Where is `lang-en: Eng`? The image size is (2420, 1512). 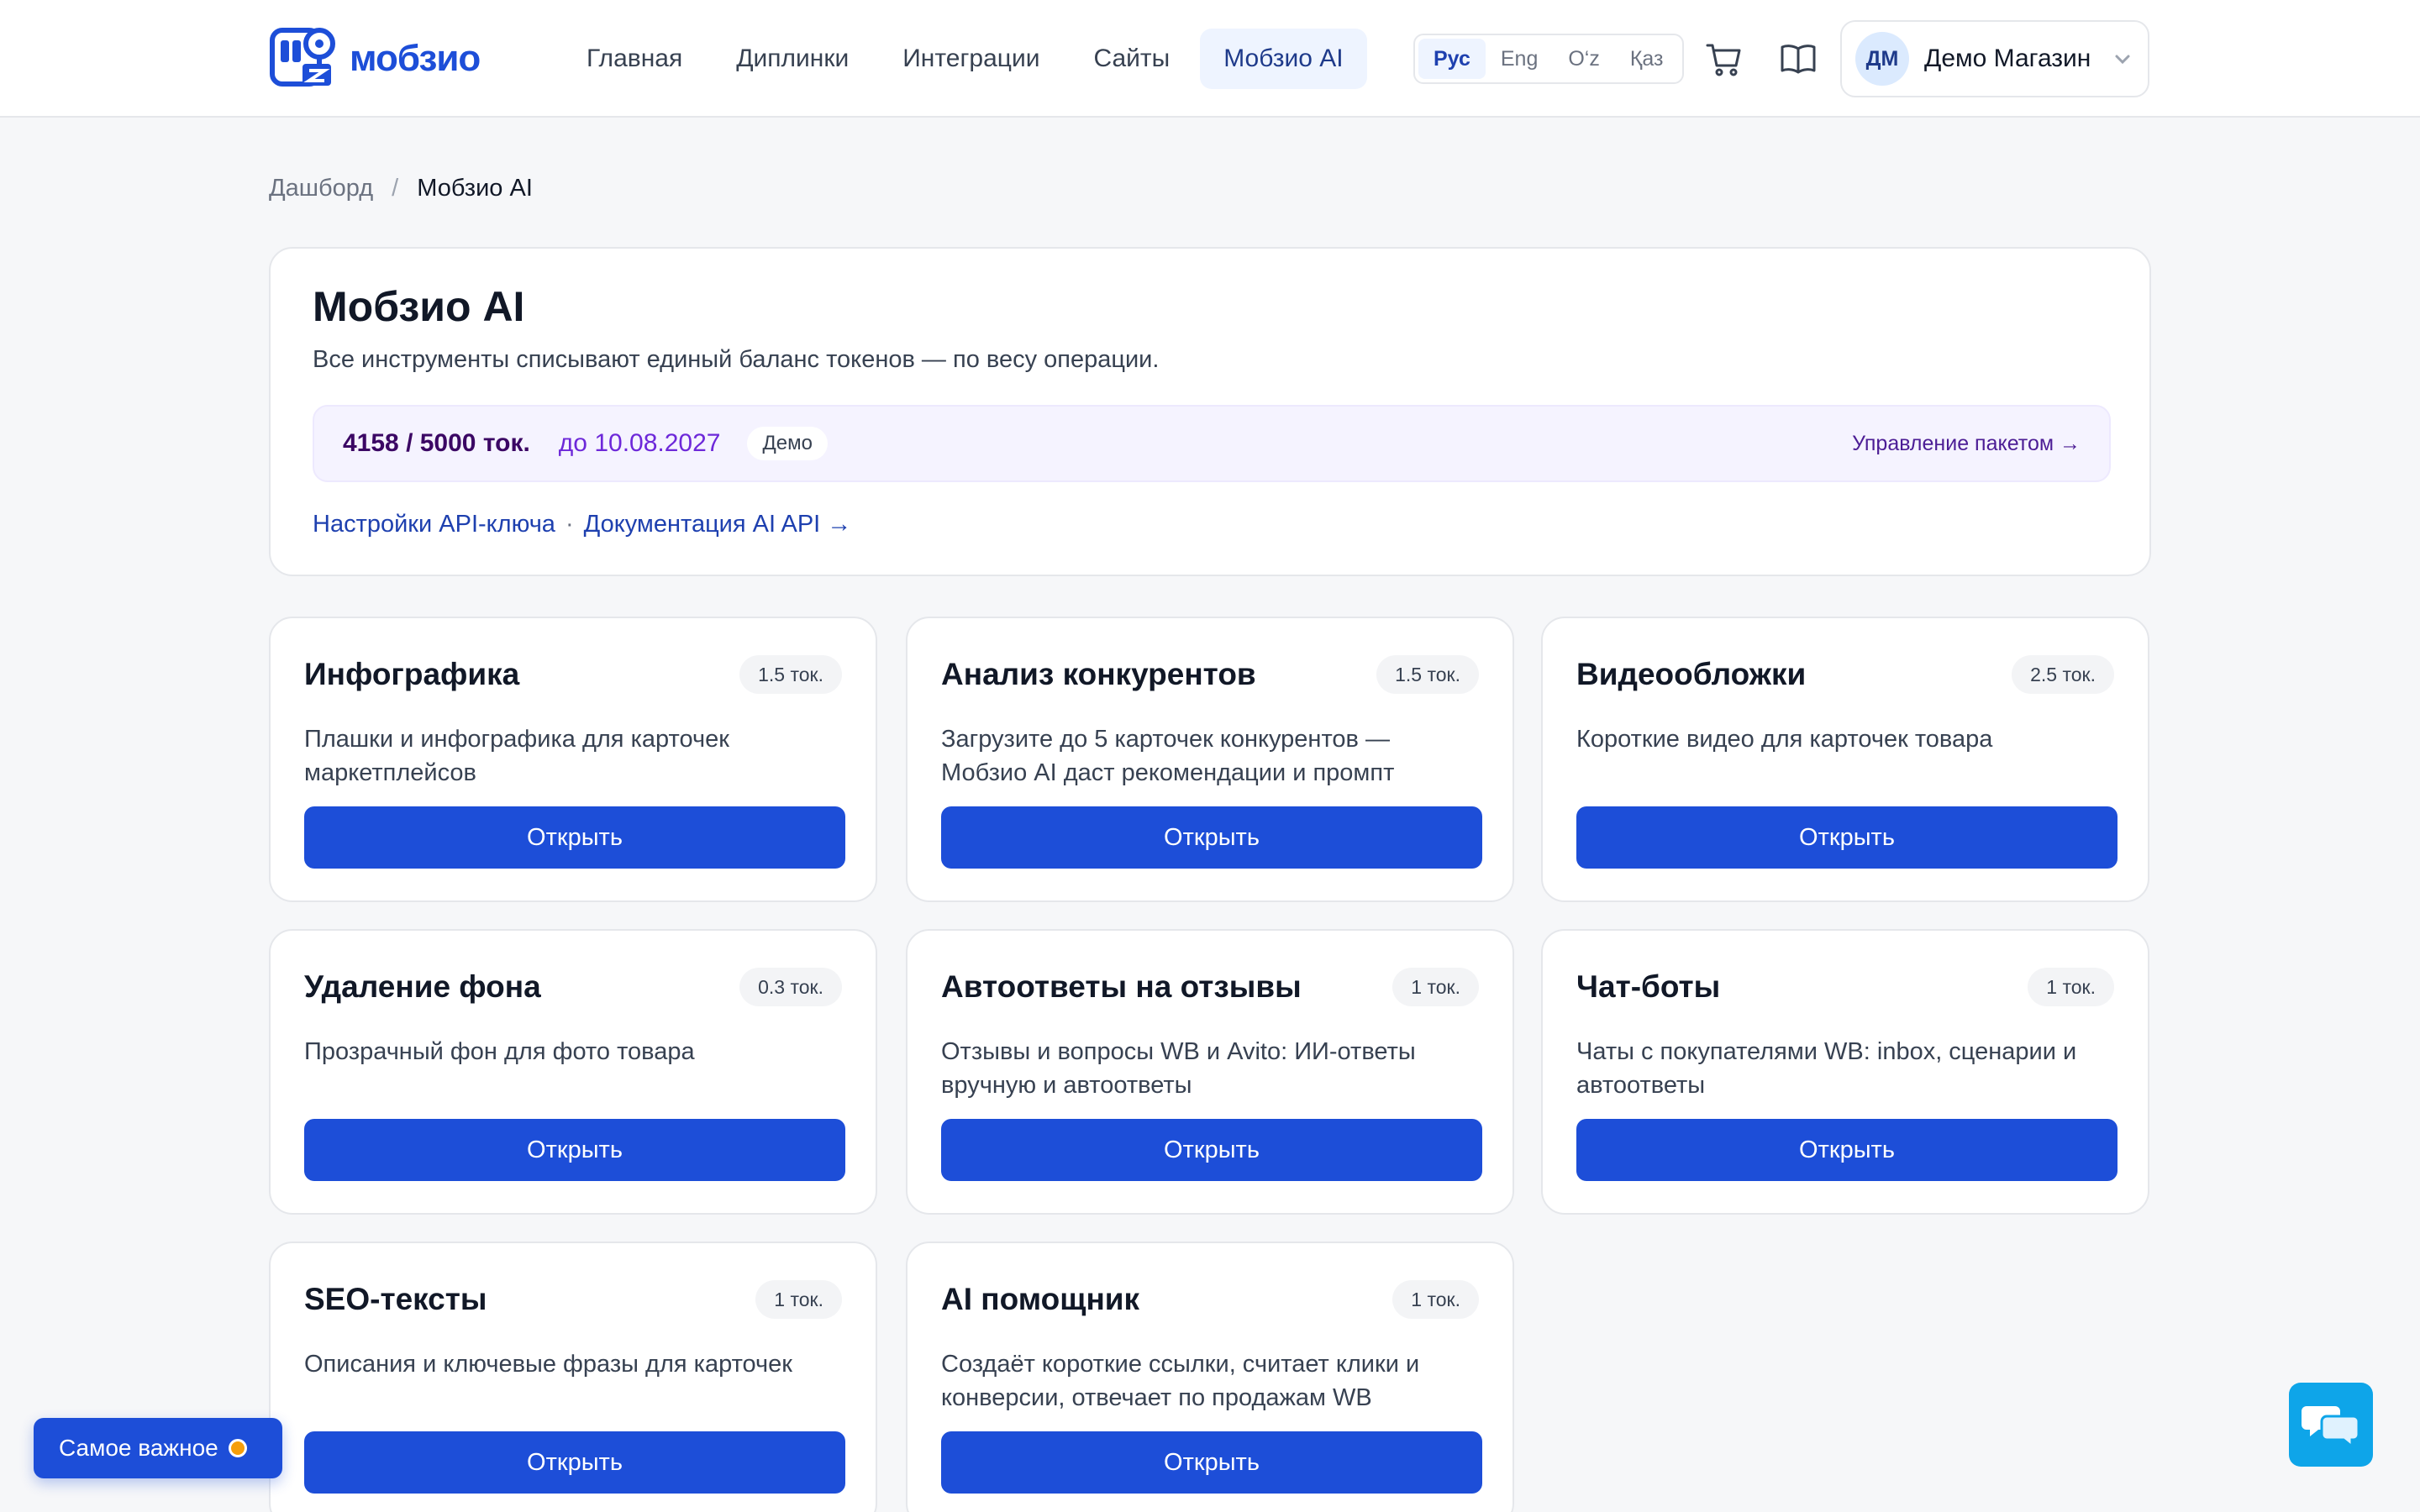 lang-en: Eng is located at coordinates (1519, 59).